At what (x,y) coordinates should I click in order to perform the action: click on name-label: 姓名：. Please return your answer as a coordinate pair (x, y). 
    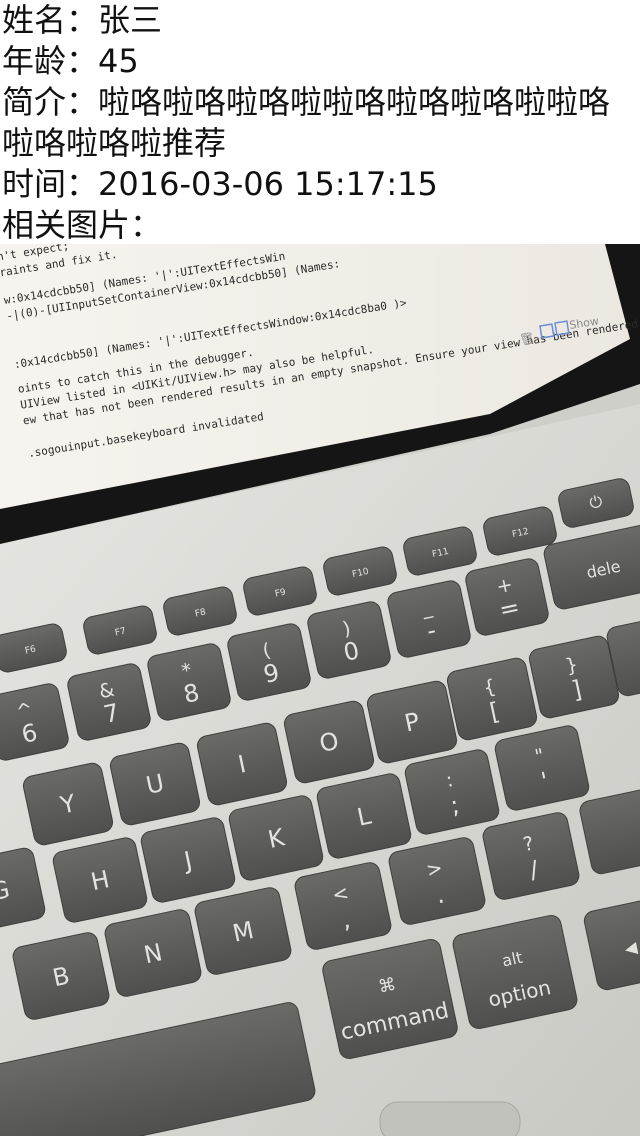
    Looking at the image, I should click on (50, 20).